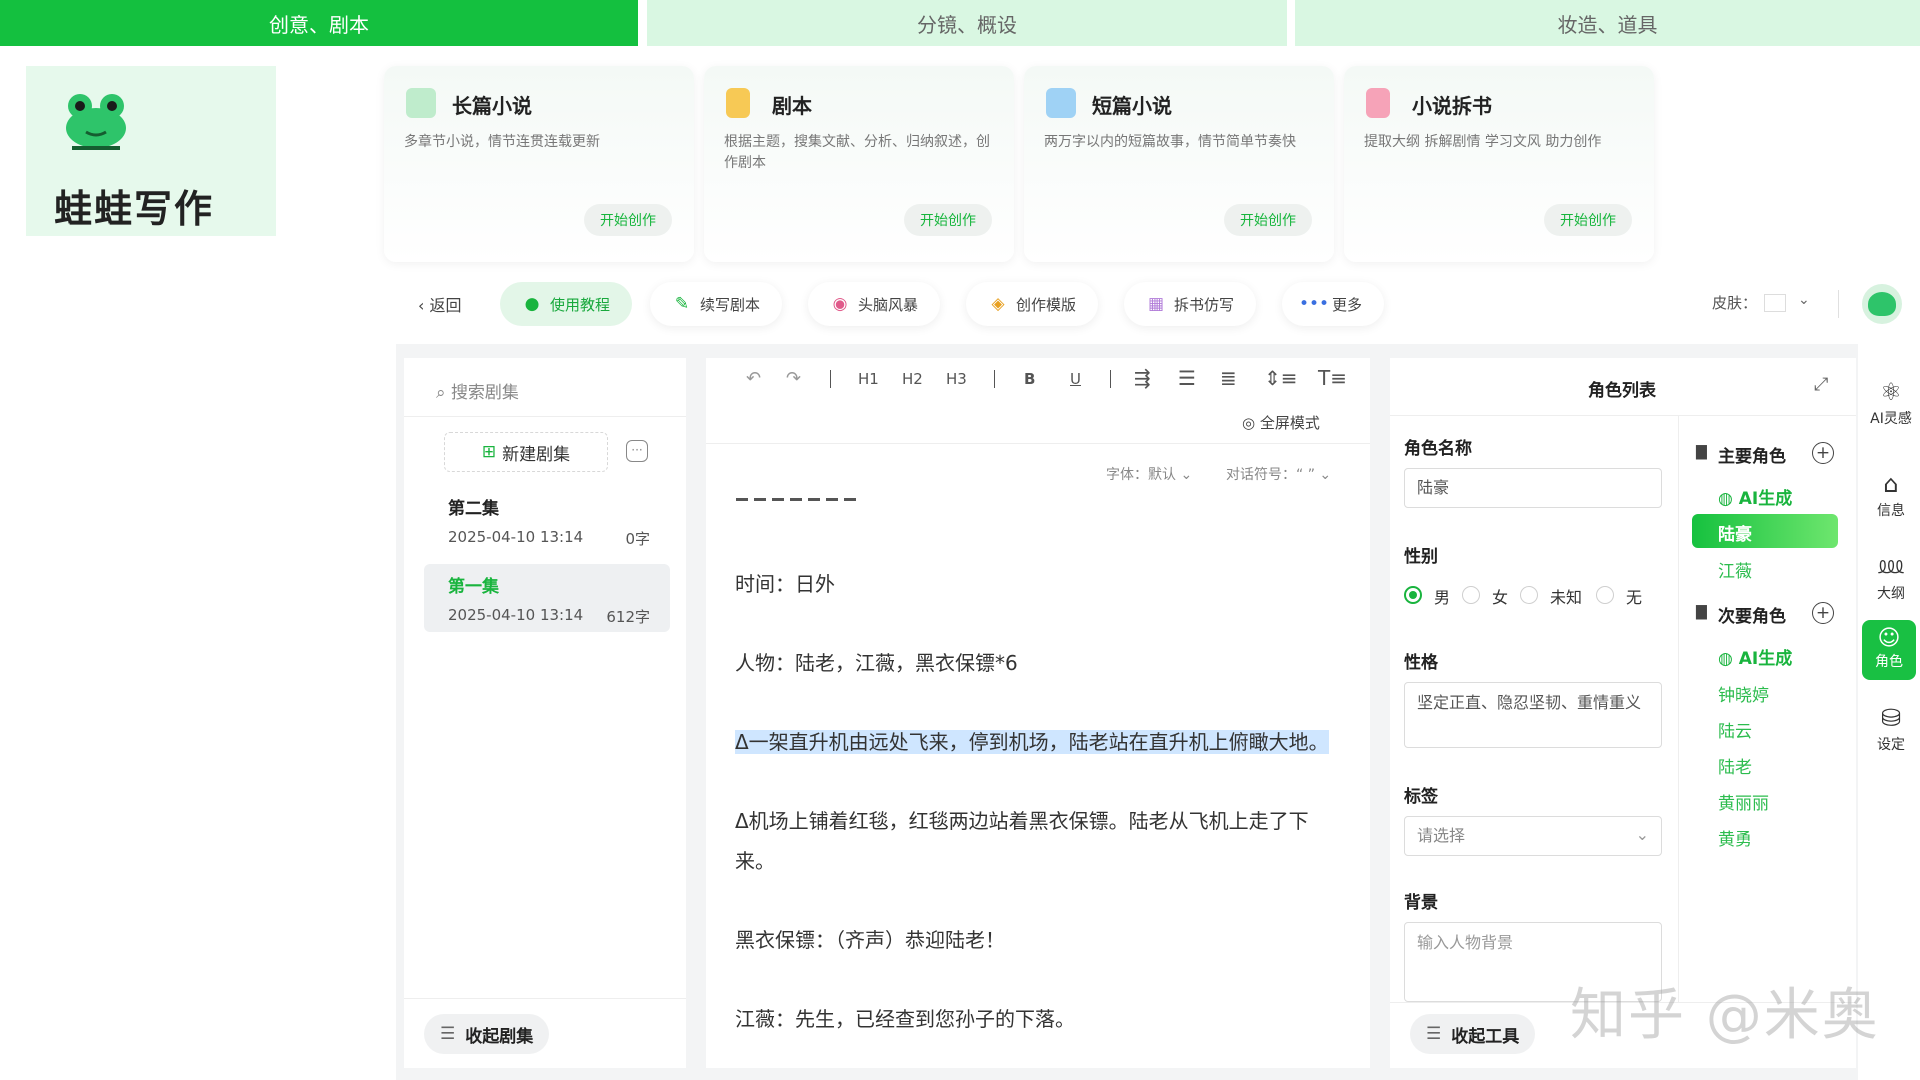 Image resolution: width=1920 pixels, height=1080 pixels. What do you see at coordinates (905, 1019) in the screenshot?
I see `script-line: 江薇：先生，已经查到您孙子的下落。` at bounding box center [905, 1019].